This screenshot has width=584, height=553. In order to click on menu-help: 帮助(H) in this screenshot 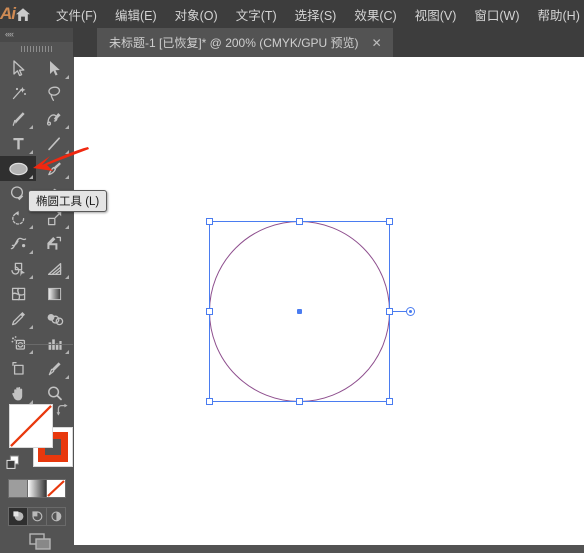, I will do `click(556, 14)`.